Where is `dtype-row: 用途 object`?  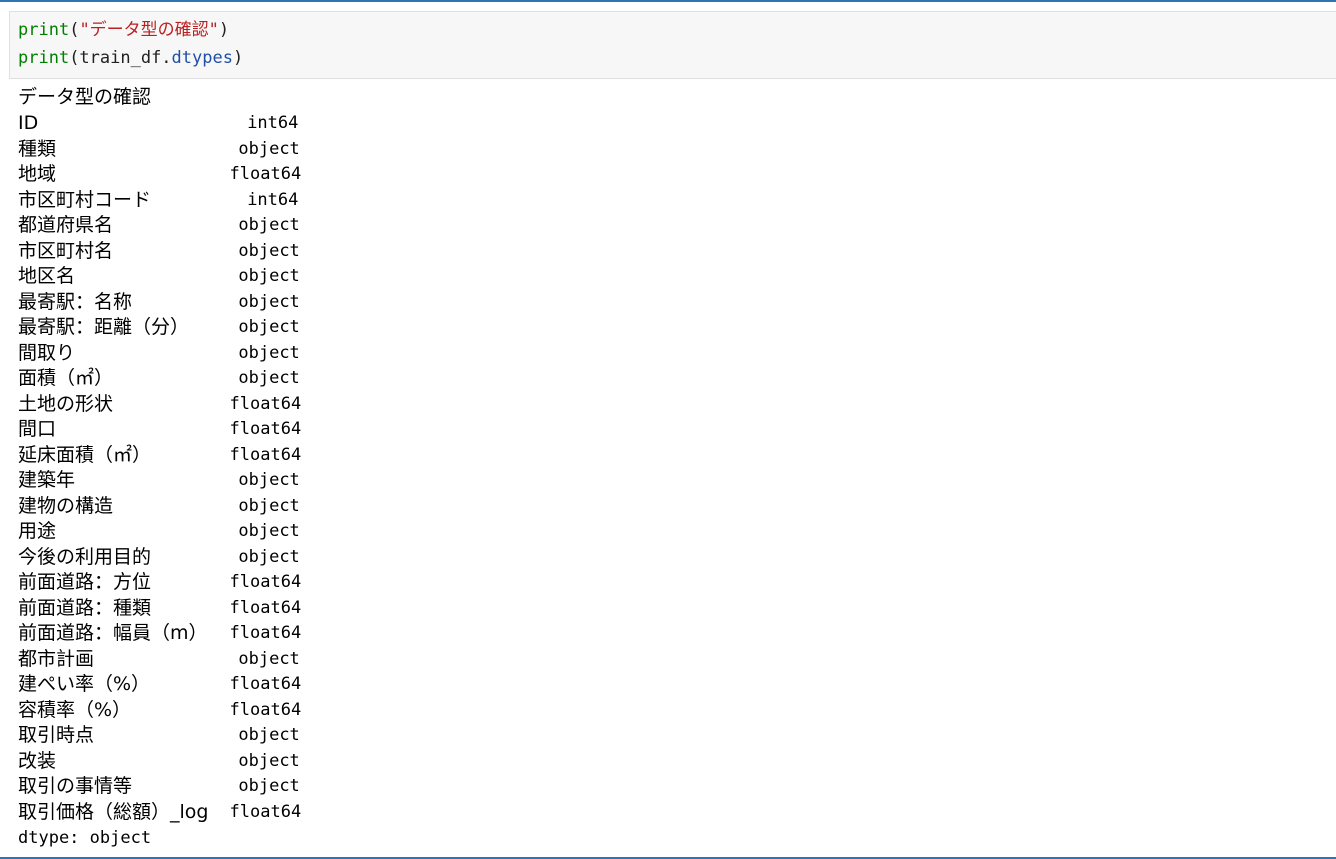 dtype-row: 用途 object is located at coordinates (159, 532).